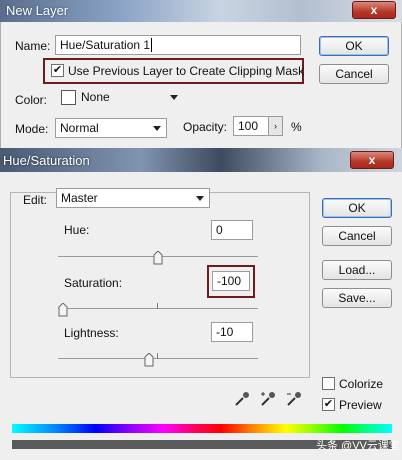 Image resolution: width=402 pixels, height=460 pixels. Describe the element at coordinates (242, 399) in the screenshot. I see `eyedropper-icon` at that location.